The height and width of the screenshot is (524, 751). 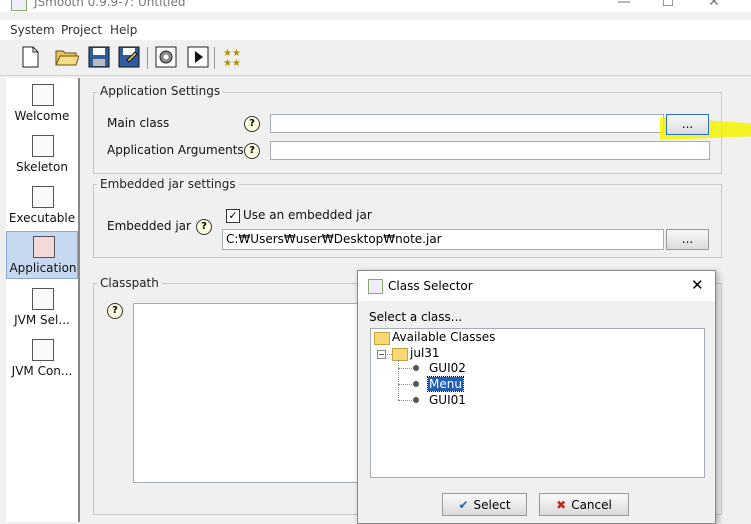 I want to click on nav-welcome: Welcome, so click(x=42, y=104).